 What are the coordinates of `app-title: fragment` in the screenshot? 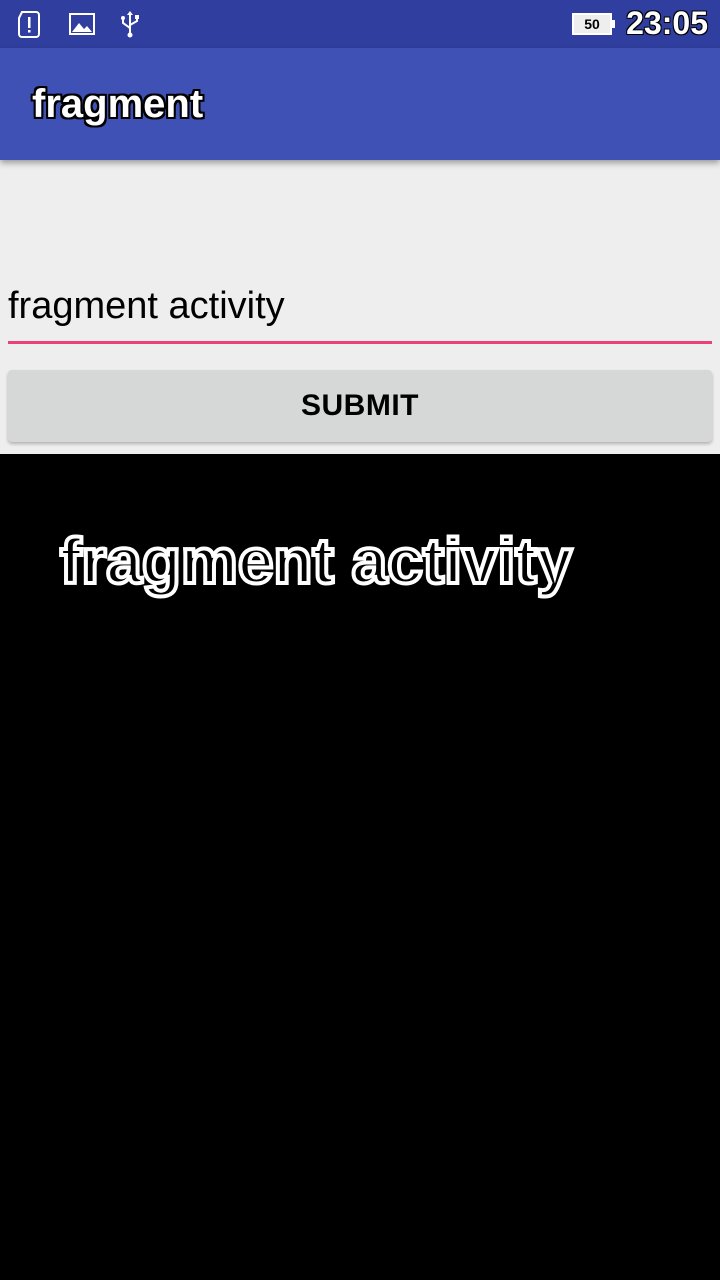 It's located at (118, 104).